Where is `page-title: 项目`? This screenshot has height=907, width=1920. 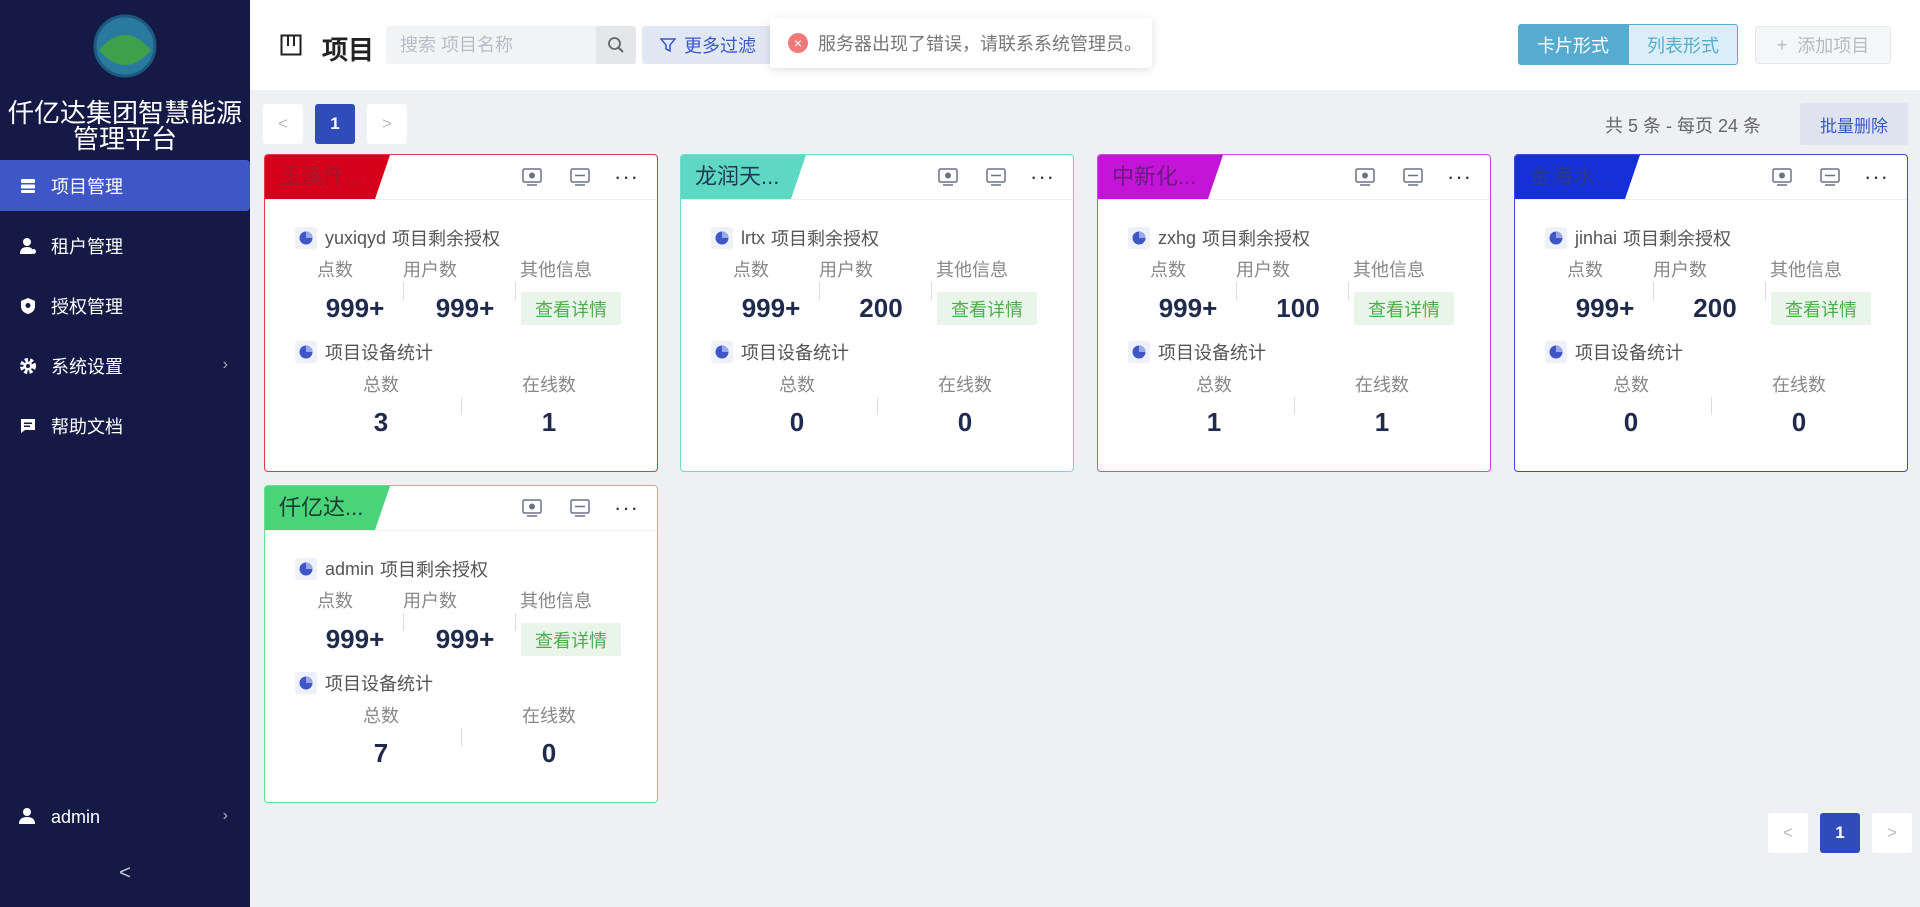
page-title: 项目 is located at coordinates (348, 50).